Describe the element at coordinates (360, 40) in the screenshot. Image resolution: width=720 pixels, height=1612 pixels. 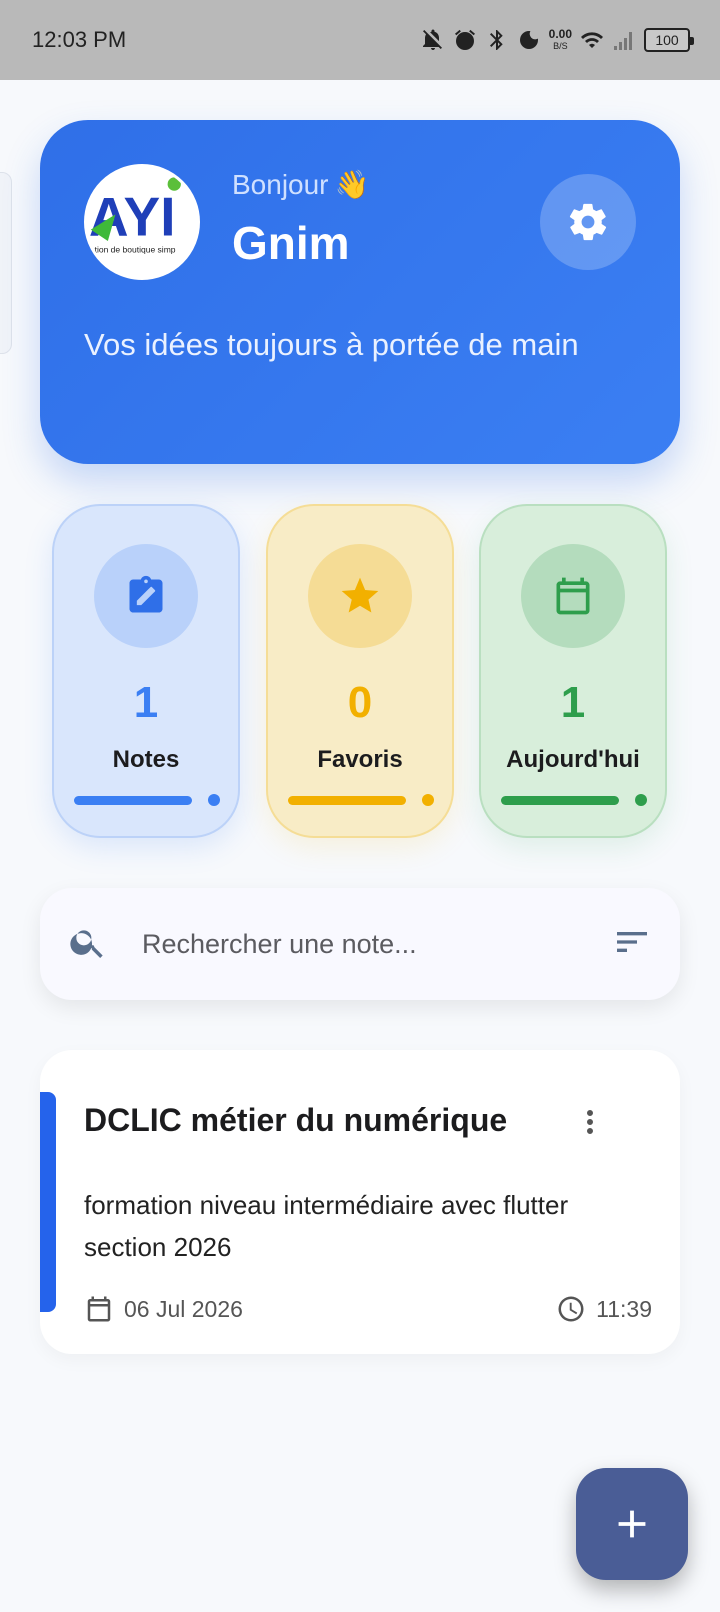
I see `status-bar: 12:03 PM 0.00 B/S 100` at that location.